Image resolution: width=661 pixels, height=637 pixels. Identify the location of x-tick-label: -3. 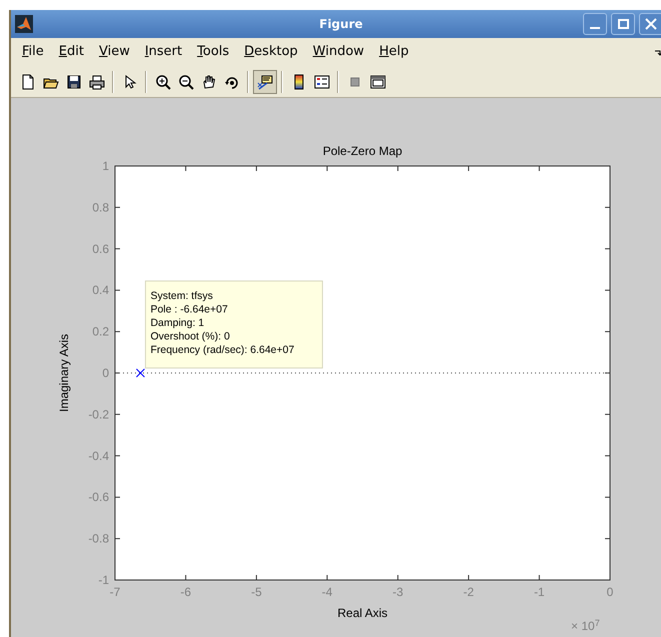
(398, 592).